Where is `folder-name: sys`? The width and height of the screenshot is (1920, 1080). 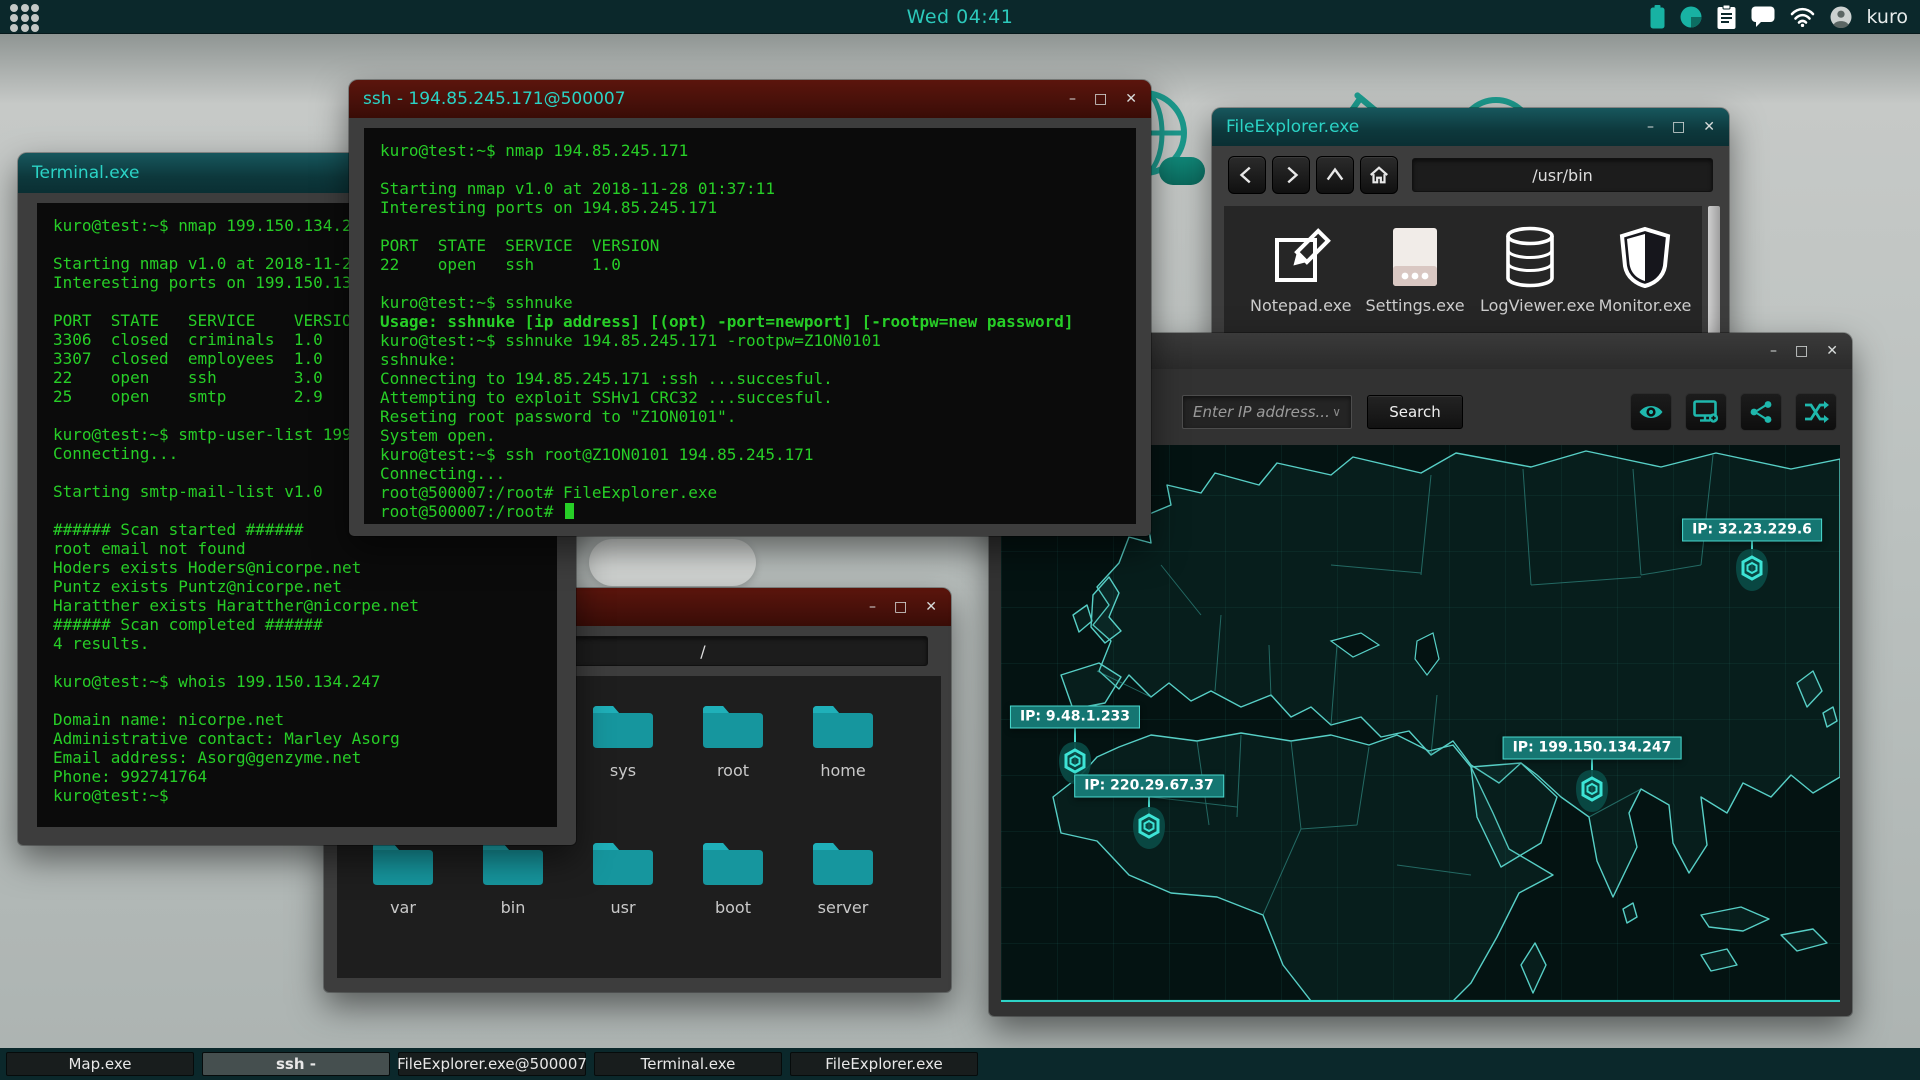
folder-name: sys is located at coordinates (623, 770).